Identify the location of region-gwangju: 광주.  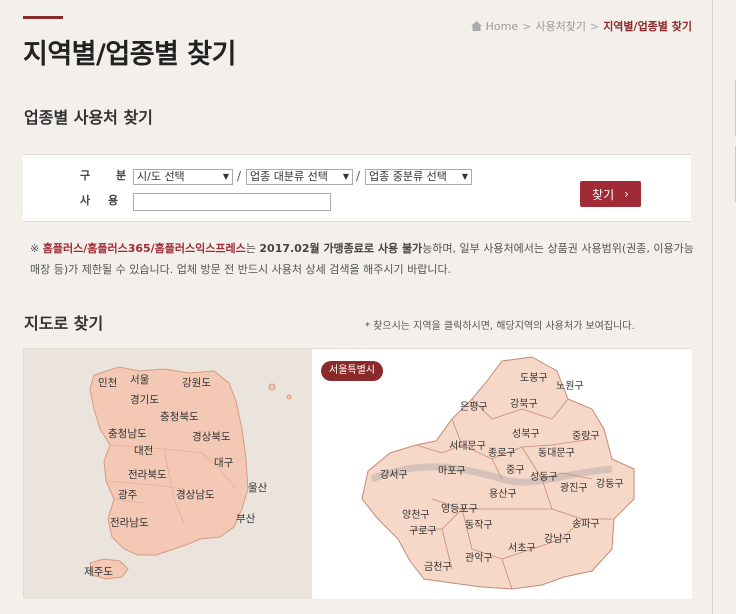
(127, 494).